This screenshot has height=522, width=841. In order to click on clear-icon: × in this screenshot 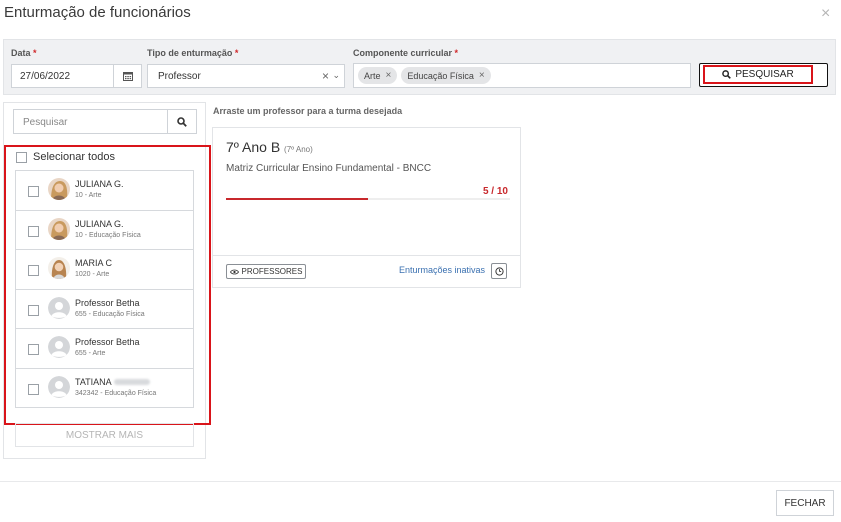, I will do `click(325, 76)`.